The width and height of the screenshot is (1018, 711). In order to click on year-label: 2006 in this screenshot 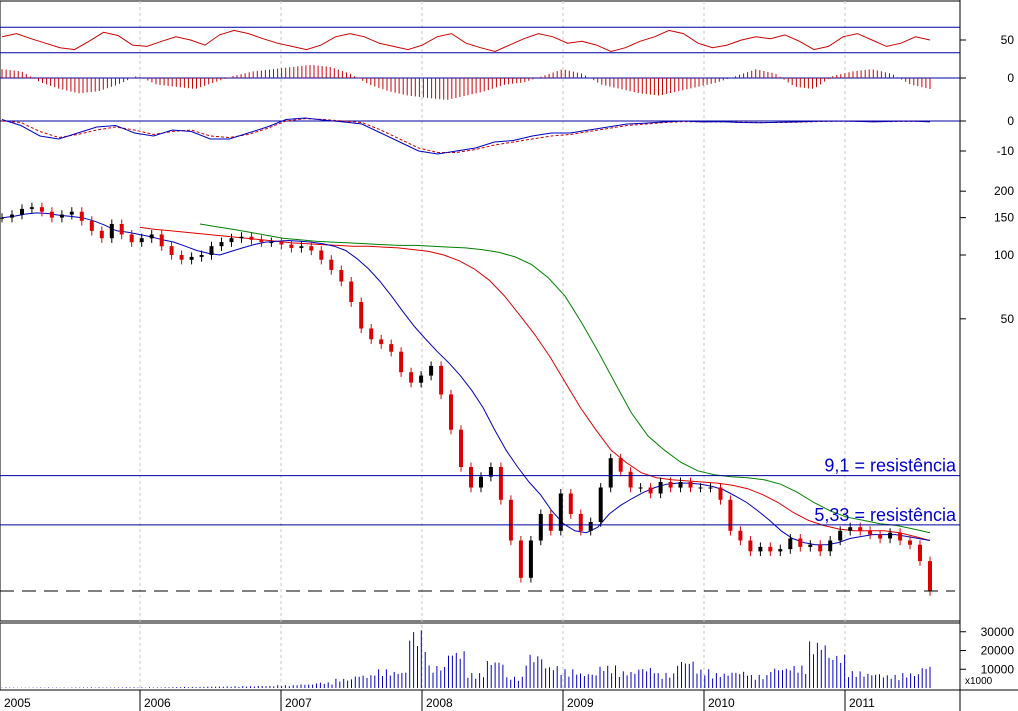, I will do `click(157, 703)`.